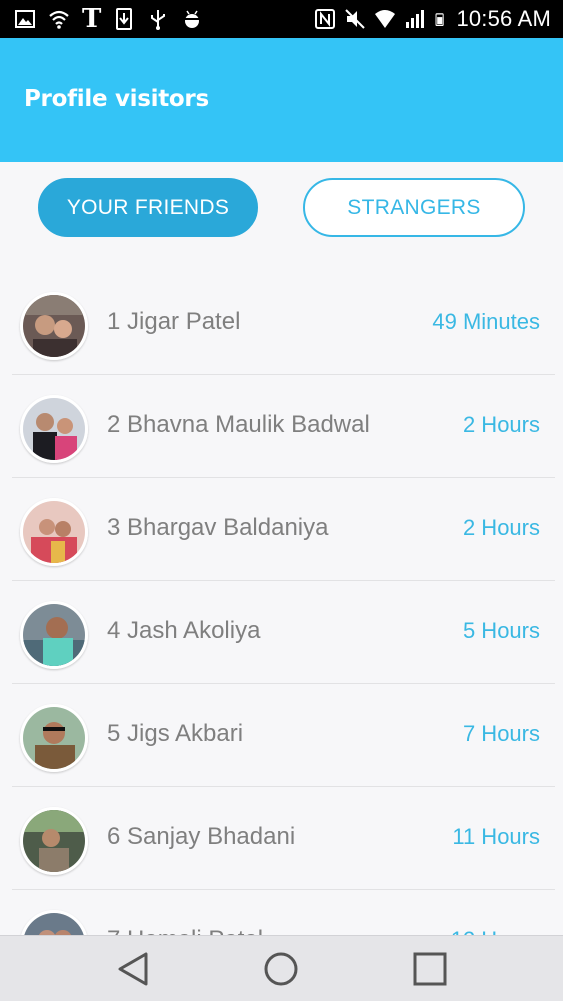 This screenshot has width=563, height=1001. What do you see at coordinates (184, 630) in the screenshot?
I see `visitor-name: 4 Jash Akoliya` at bounding box center [184, 630].